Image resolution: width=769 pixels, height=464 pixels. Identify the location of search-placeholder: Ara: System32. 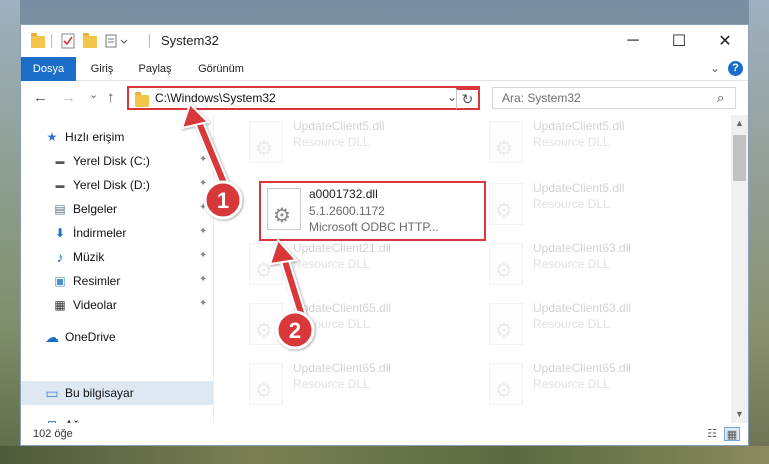
(541, 98).